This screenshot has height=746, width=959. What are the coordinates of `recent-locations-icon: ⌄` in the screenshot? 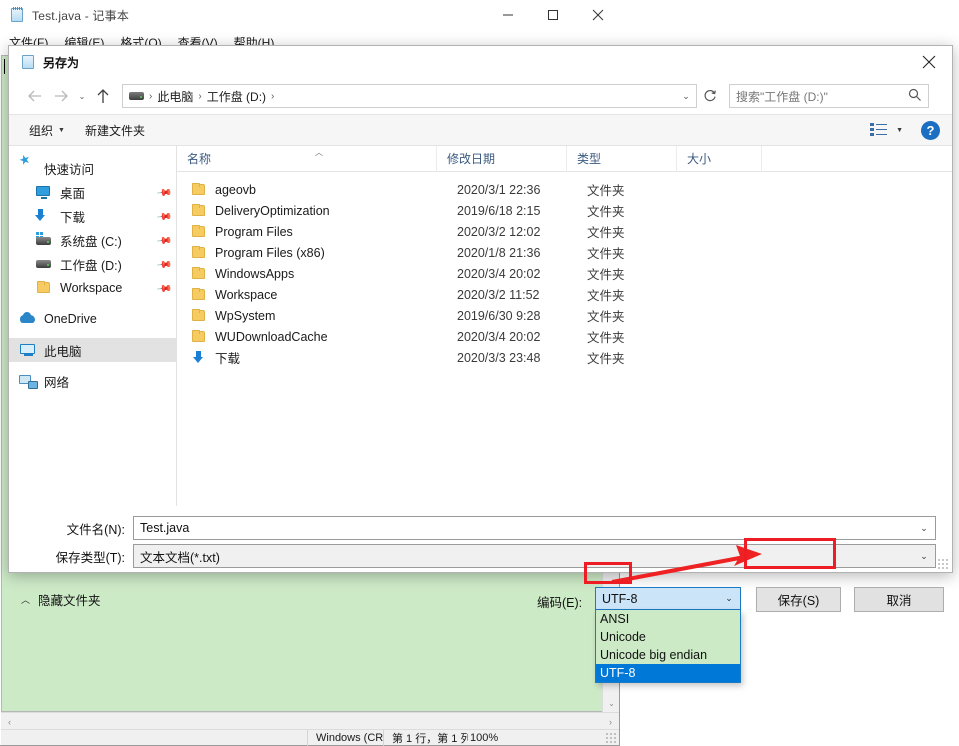 It's located at (82, 96).